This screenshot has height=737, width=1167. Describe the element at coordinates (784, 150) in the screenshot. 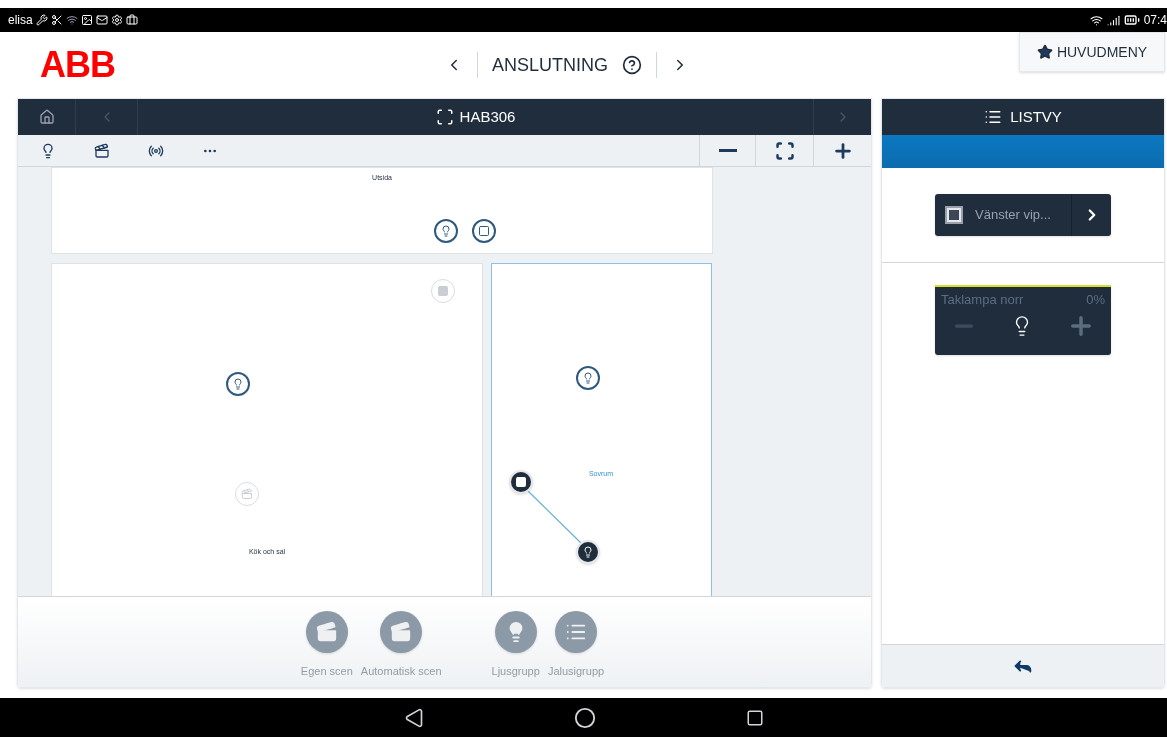

I see `fit-icon` at that location.